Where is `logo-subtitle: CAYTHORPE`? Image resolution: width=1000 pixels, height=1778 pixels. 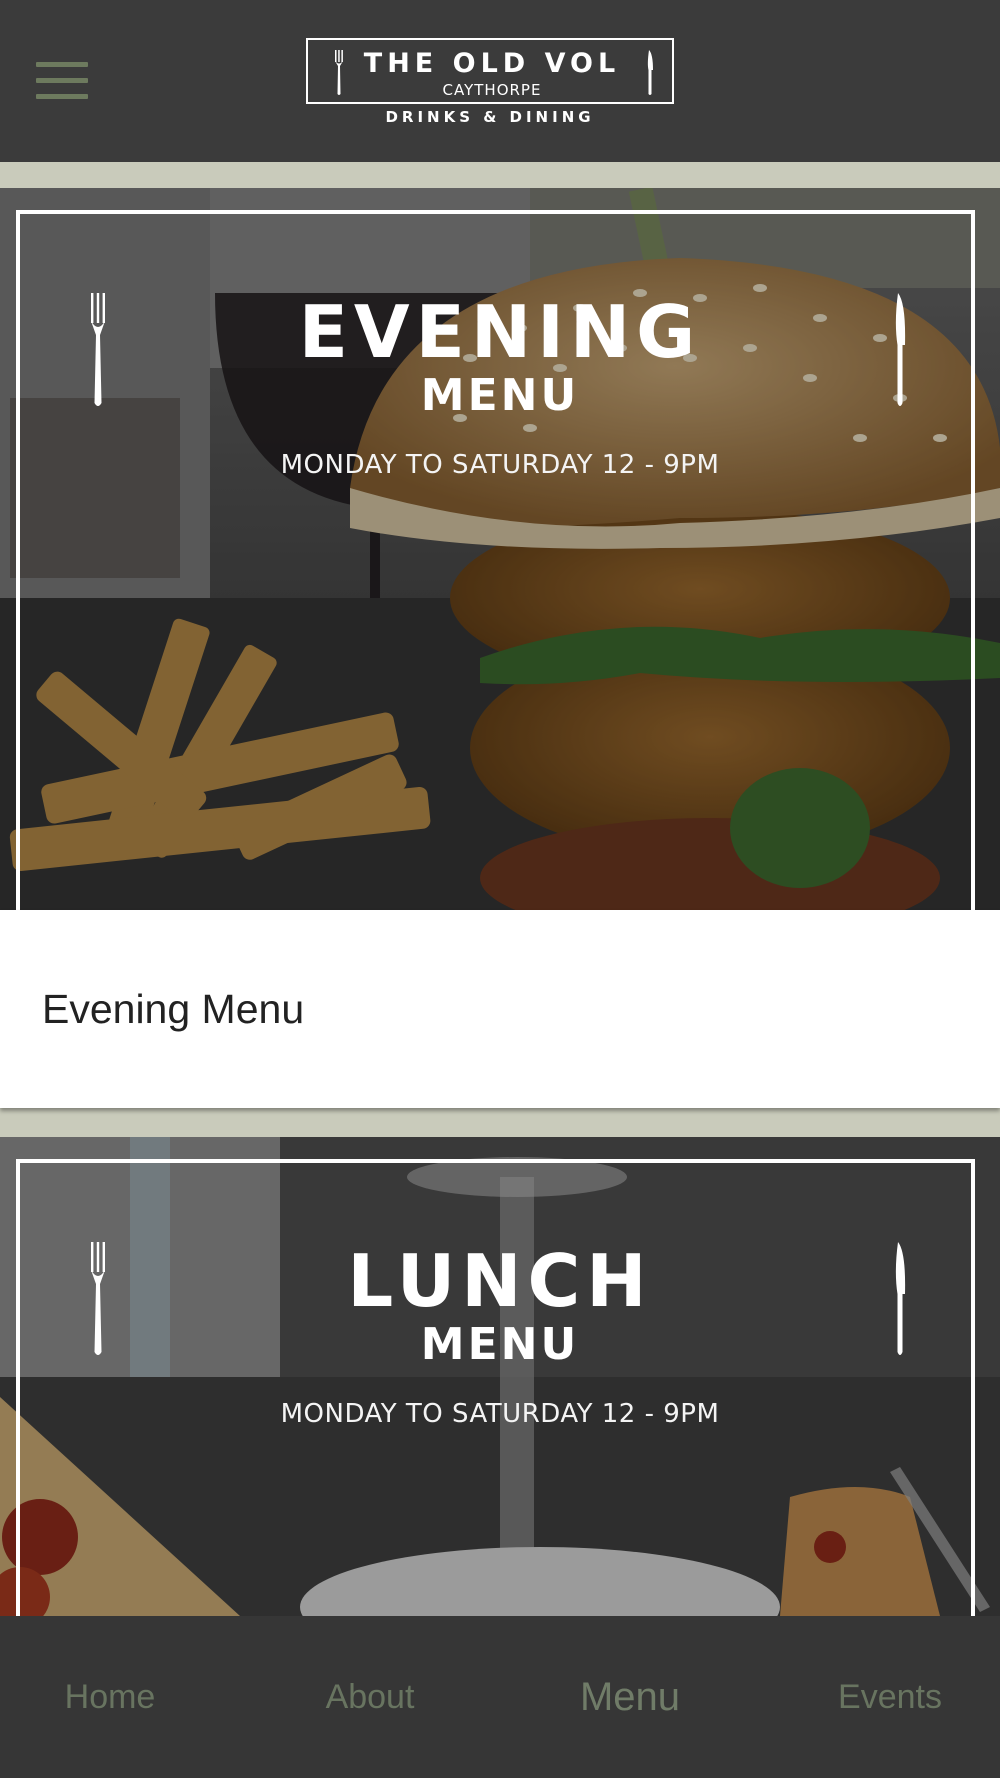
logo-subtitle: CAYTHORPE is located at coordinates (492, 90).